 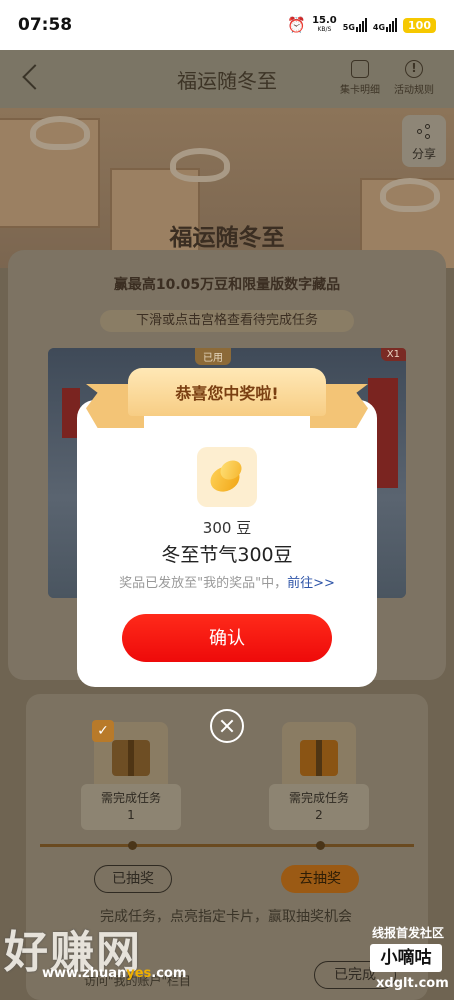 I want to click on task-2-card: 需完成任务 2, so click(x=319, y=807).